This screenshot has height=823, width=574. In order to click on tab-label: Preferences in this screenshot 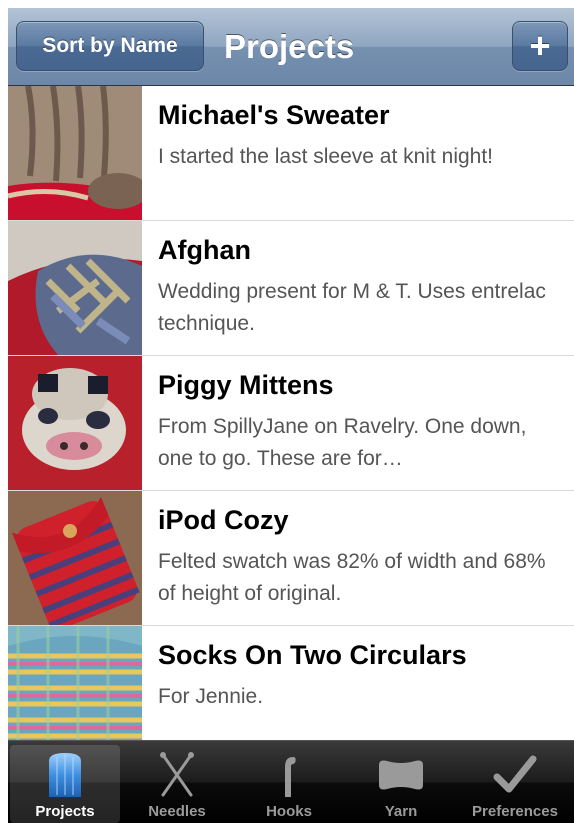, I will do `click(515, 811)`.